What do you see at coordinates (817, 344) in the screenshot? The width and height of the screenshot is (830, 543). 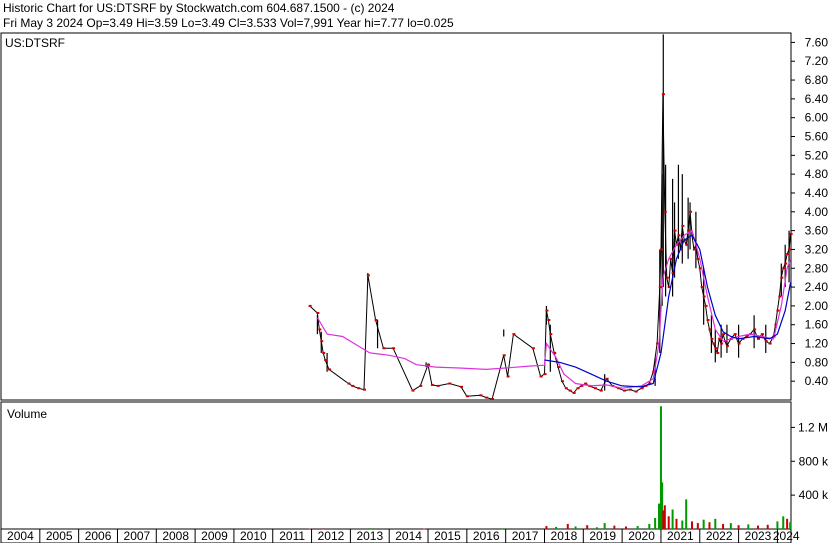 I see `price-y-tick-label: 1.20` at bounding box center [817, 344].